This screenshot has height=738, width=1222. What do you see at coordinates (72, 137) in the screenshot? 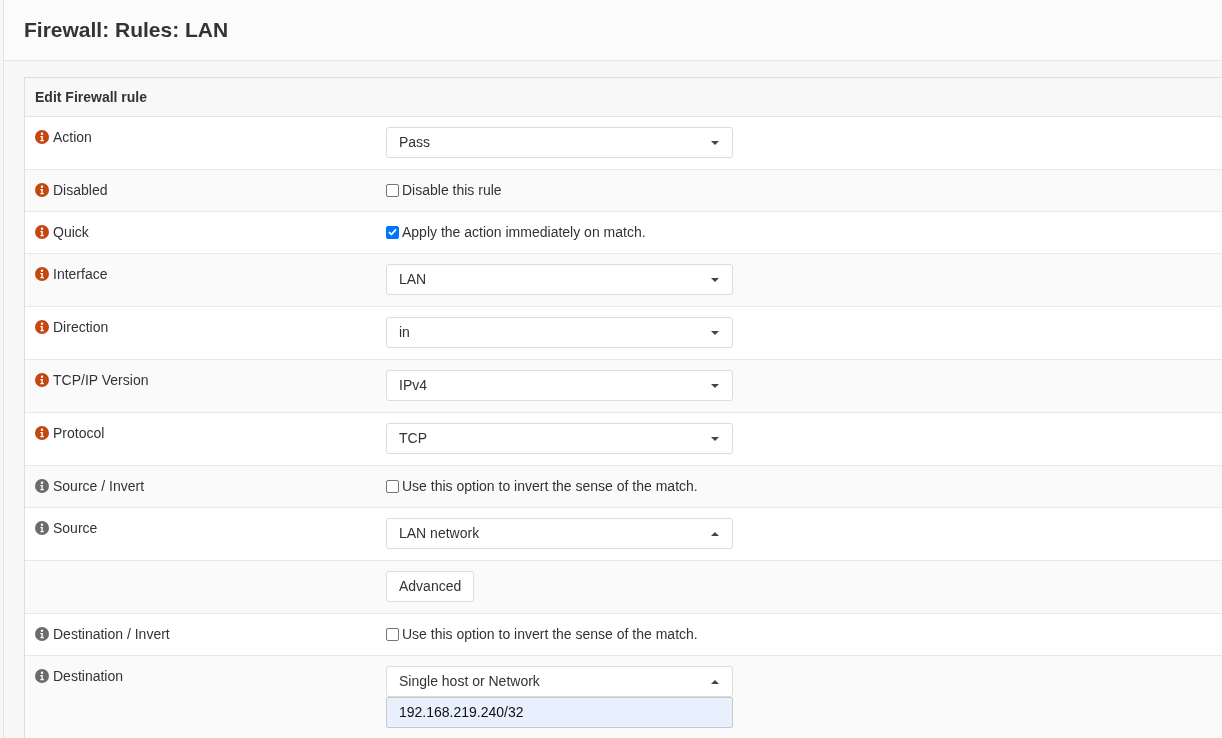
I see `field-label: Action` at bounding box center [72, 137].